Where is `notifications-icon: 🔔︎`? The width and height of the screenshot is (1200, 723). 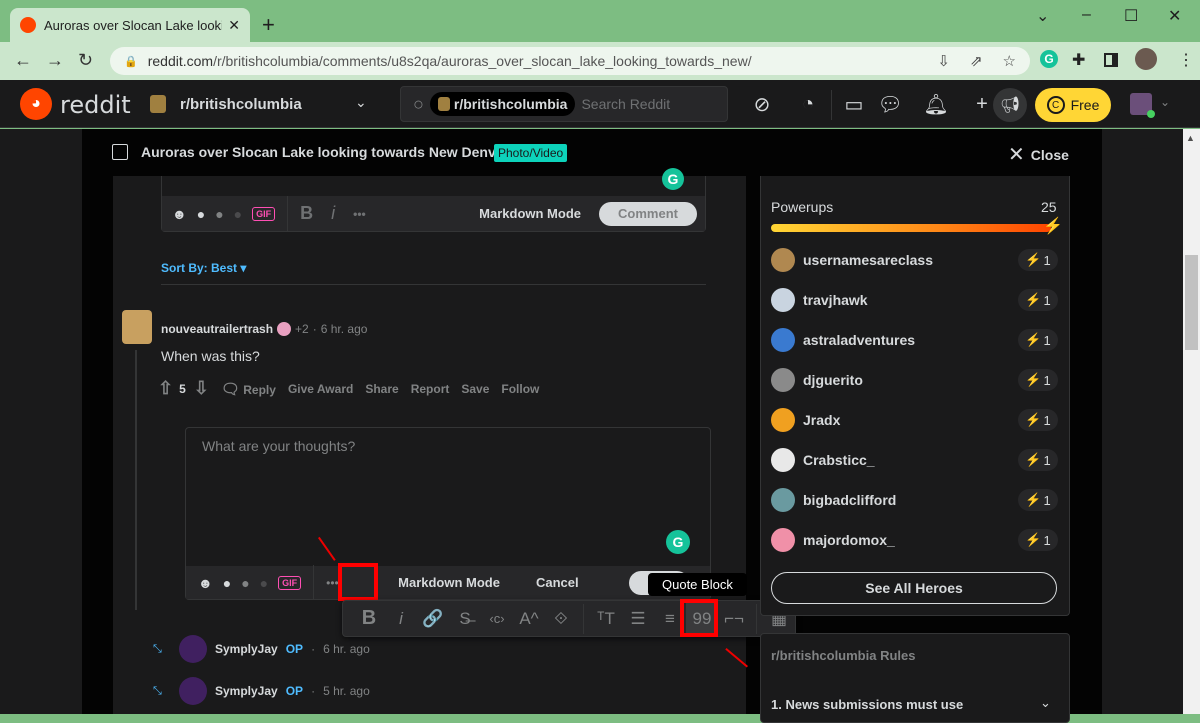
notifications-icon: 🔔︎ is located at coordinates (935, 104).